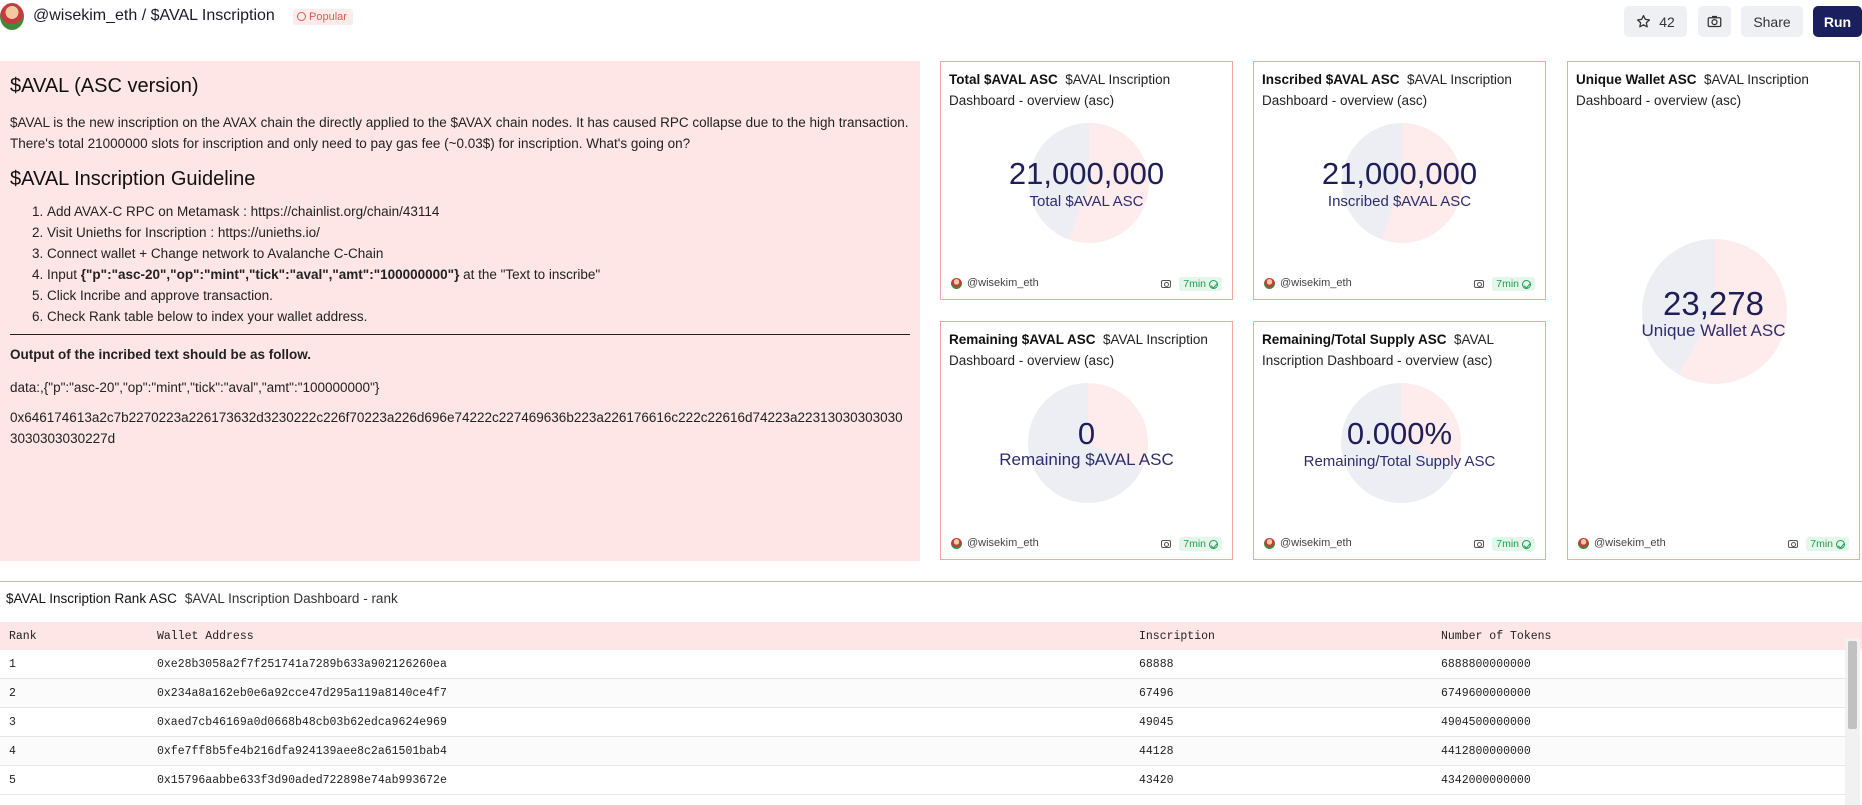 The width and height of the screenshot is (1862, 805). What do you see at coordinates (1772, 21) in the screenshot?
I see `share-button: Share` at bounding box center [1772, 21].